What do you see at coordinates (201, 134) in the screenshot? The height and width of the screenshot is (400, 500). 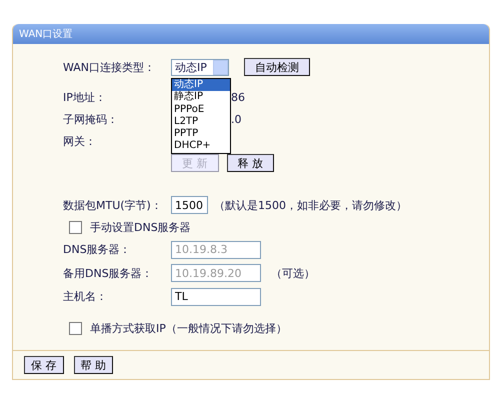 I see `dropdown-option: PPTP` at bounding box center [201, 134].